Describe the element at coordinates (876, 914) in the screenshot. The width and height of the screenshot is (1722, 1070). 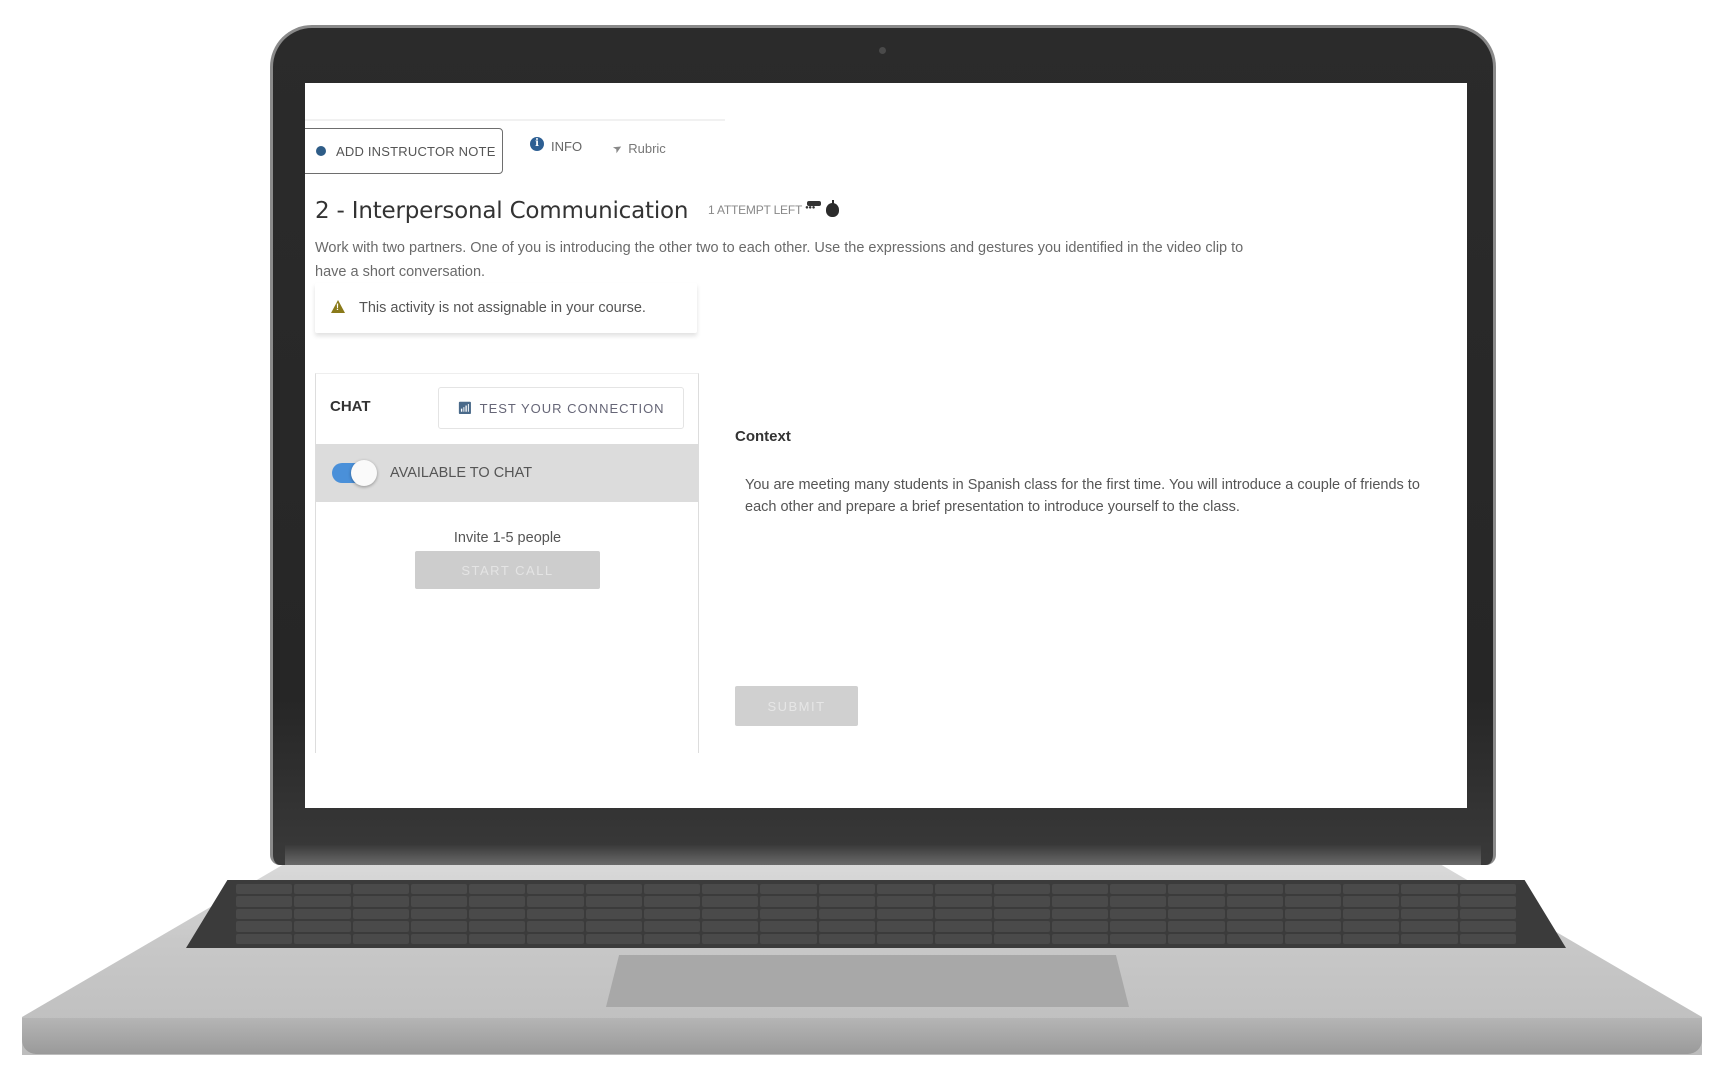
I see `keyboard` at that location.